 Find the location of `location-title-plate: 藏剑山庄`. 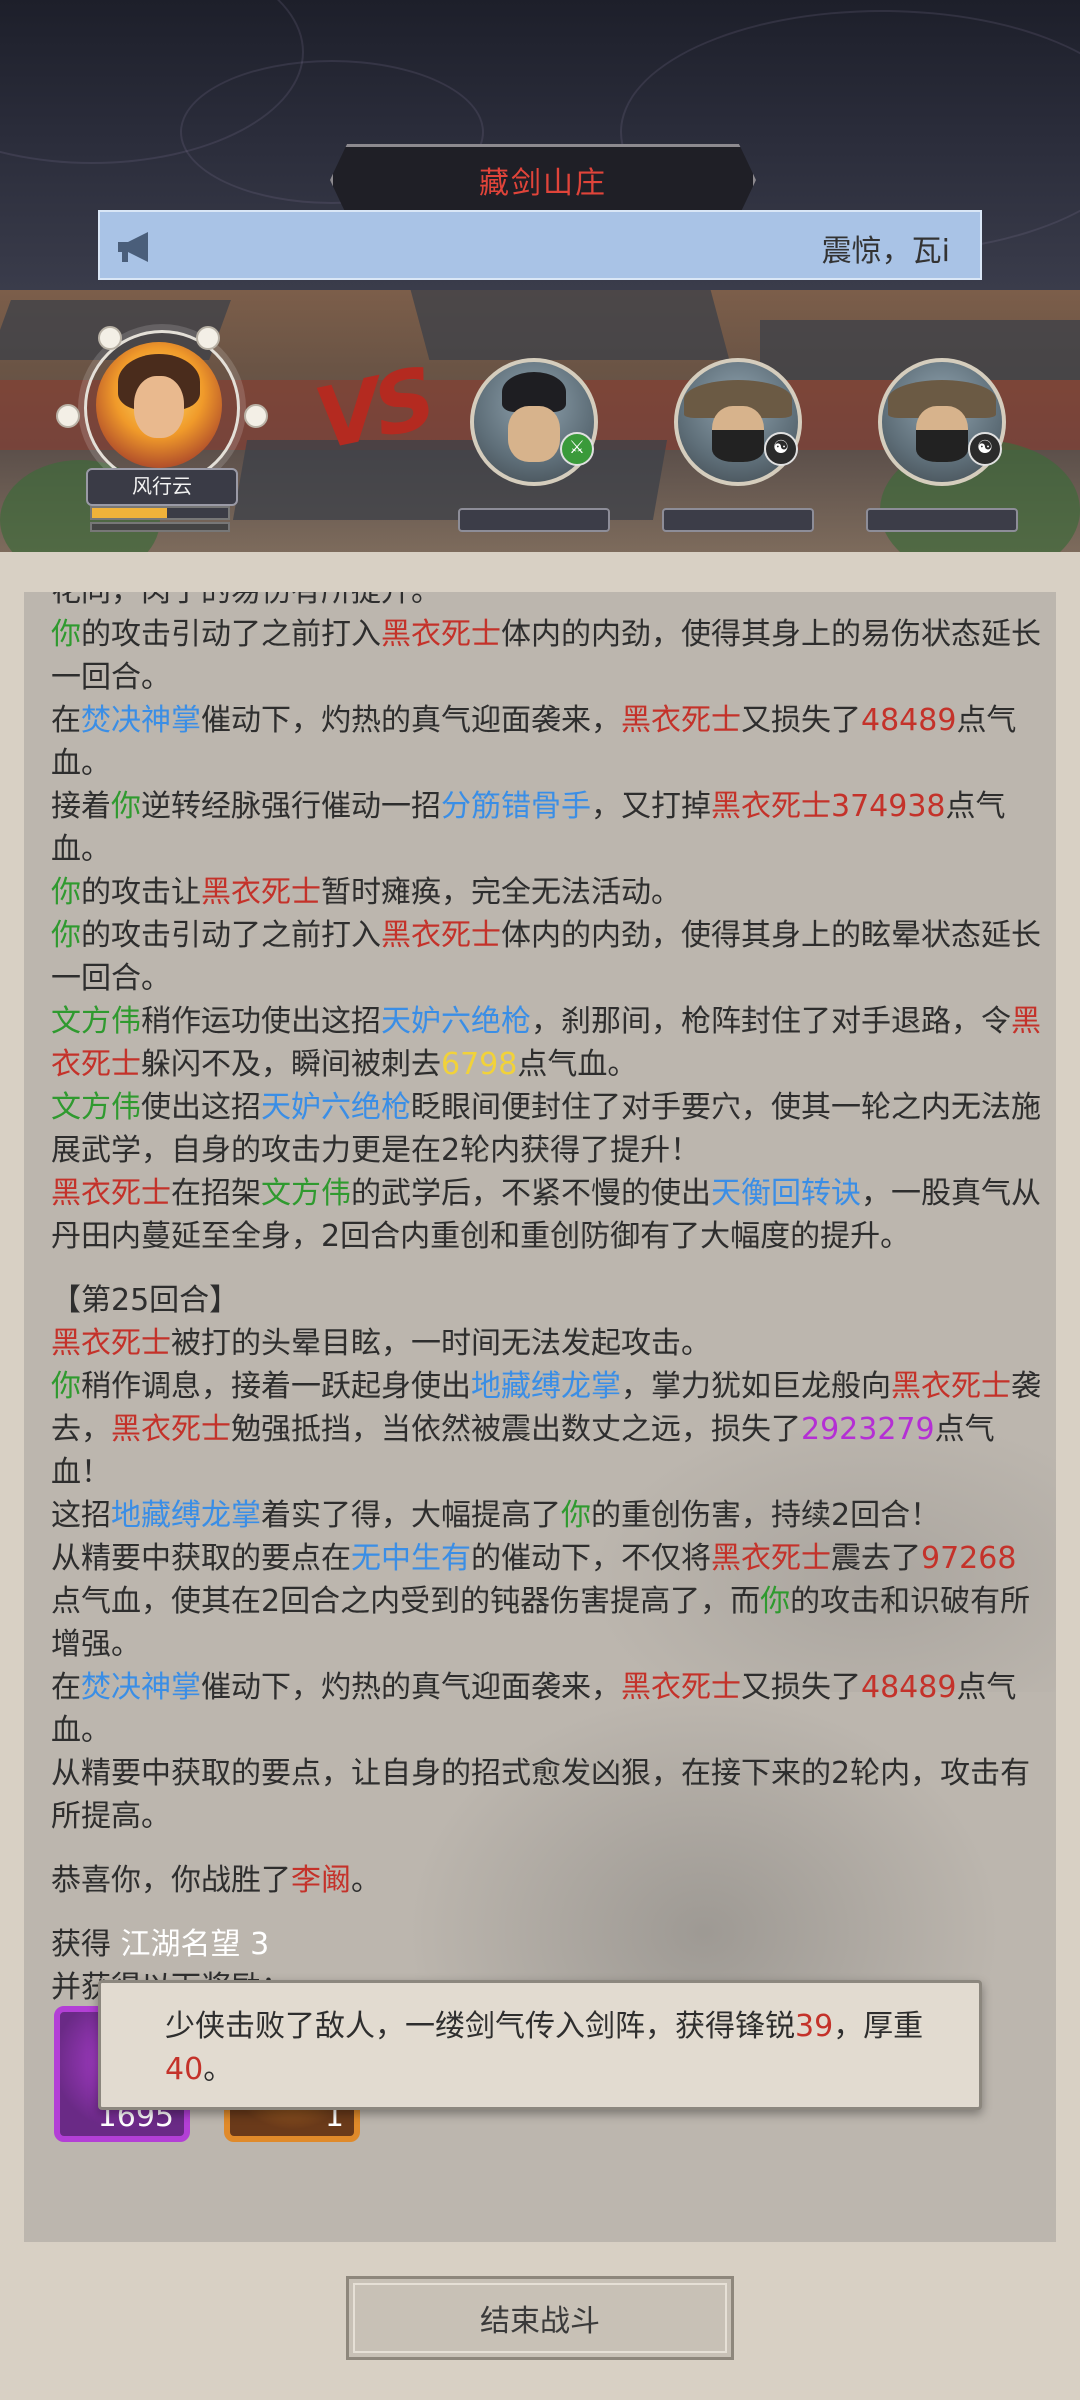

location-title-plate: 藏剑山庄 is located at coordinates (543, 180).